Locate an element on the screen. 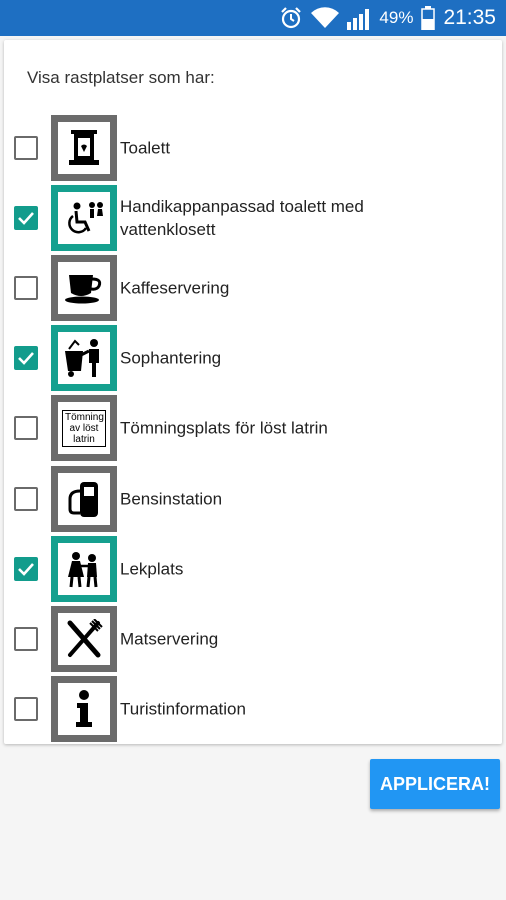 The image size is (506, 900). status-bar: 49% 21:35 is located at coordinates (253, 18).